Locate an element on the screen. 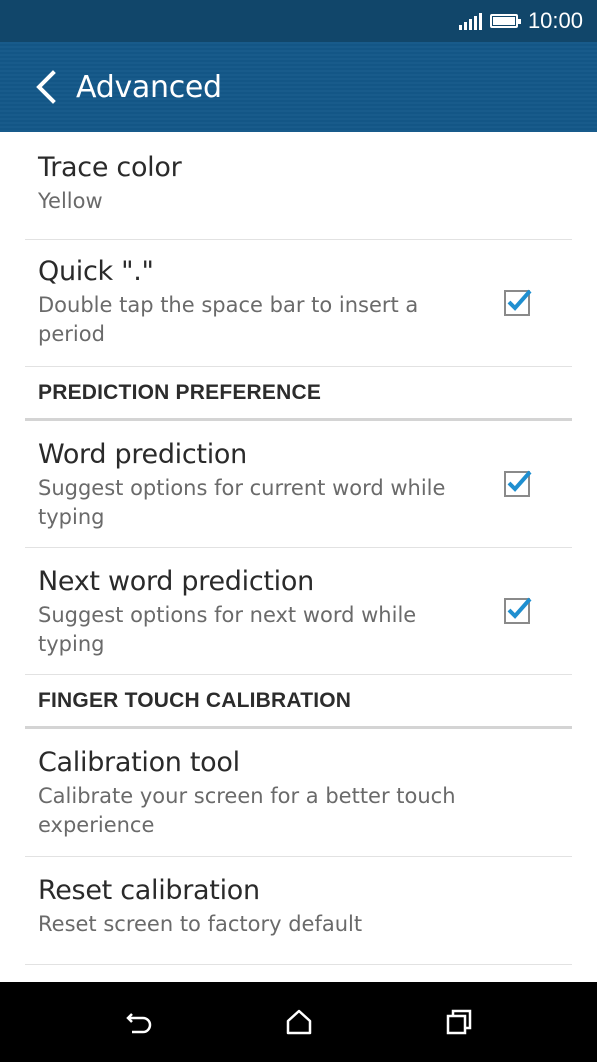 The height and width of the screenshot is (1062, 597). navigation-bar is located at coordinates (298, 1022).